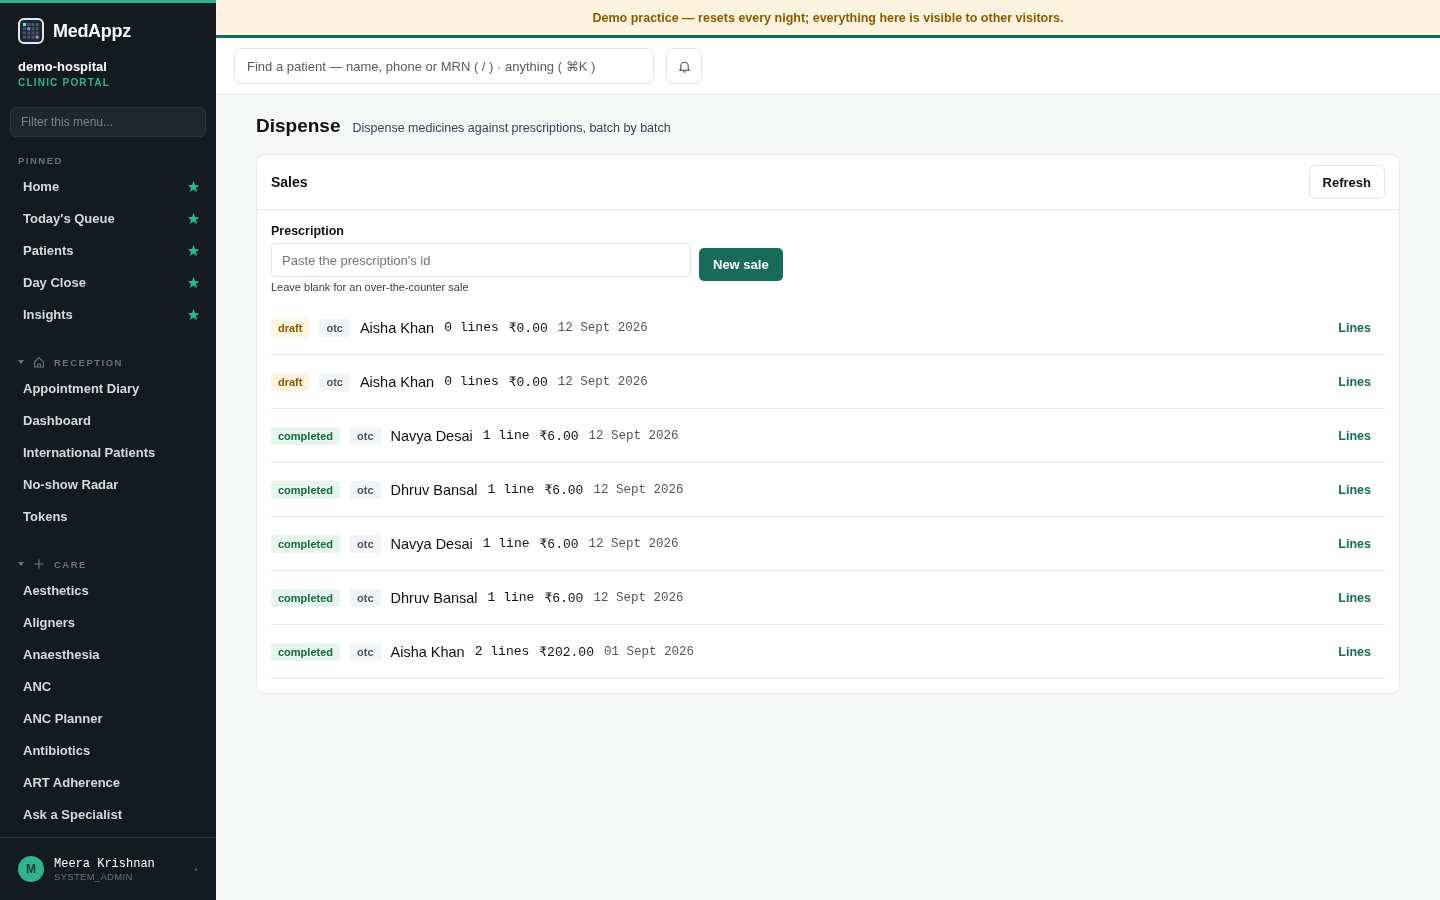 The width and height of the screenshot is (1440, 900). I want to click on notifications-button, so click(684, 66).